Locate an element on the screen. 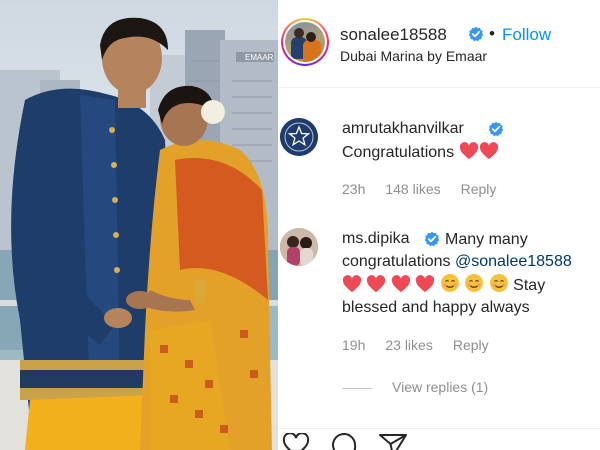 This screenshot has height=450, width=600. comment-likes: 23 likes is located at coordinates (408, 345).